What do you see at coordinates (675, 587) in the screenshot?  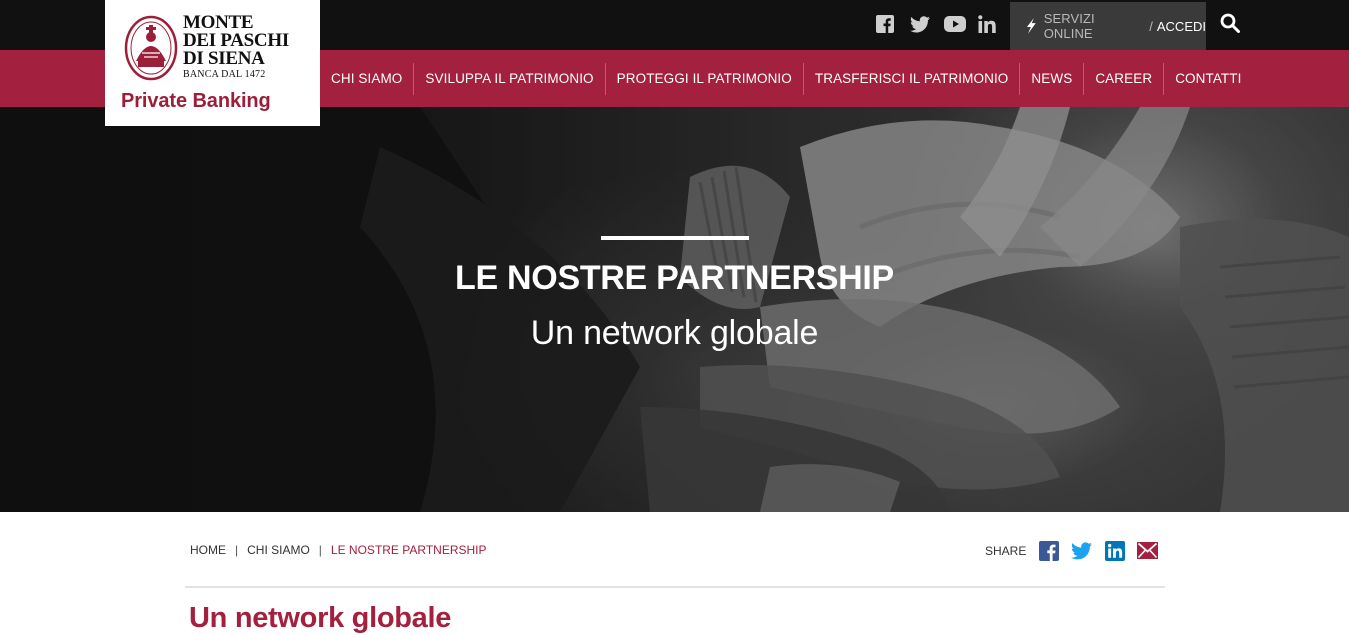 I see `content-divider` at bounding box center [675, 587].